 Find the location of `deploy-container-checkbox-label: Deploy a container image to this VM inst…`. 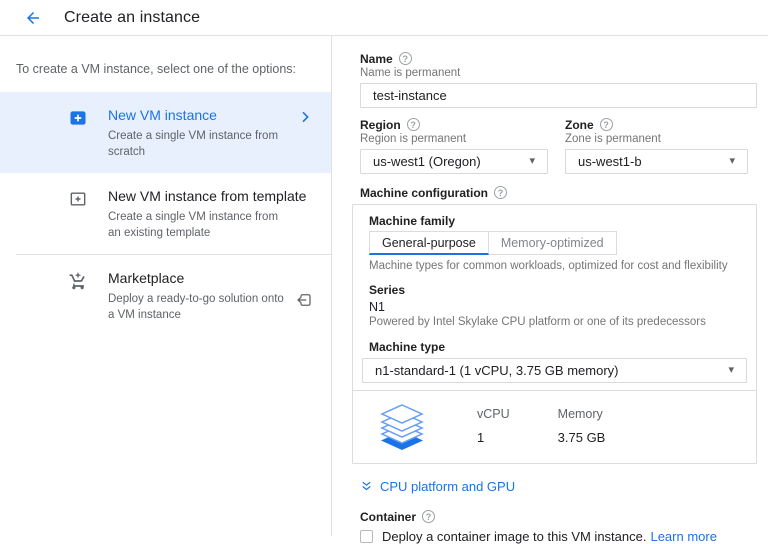

deploy-container-checkbox-label: Deploy a container image to this VM inst… is located at coordinates (514, 536).